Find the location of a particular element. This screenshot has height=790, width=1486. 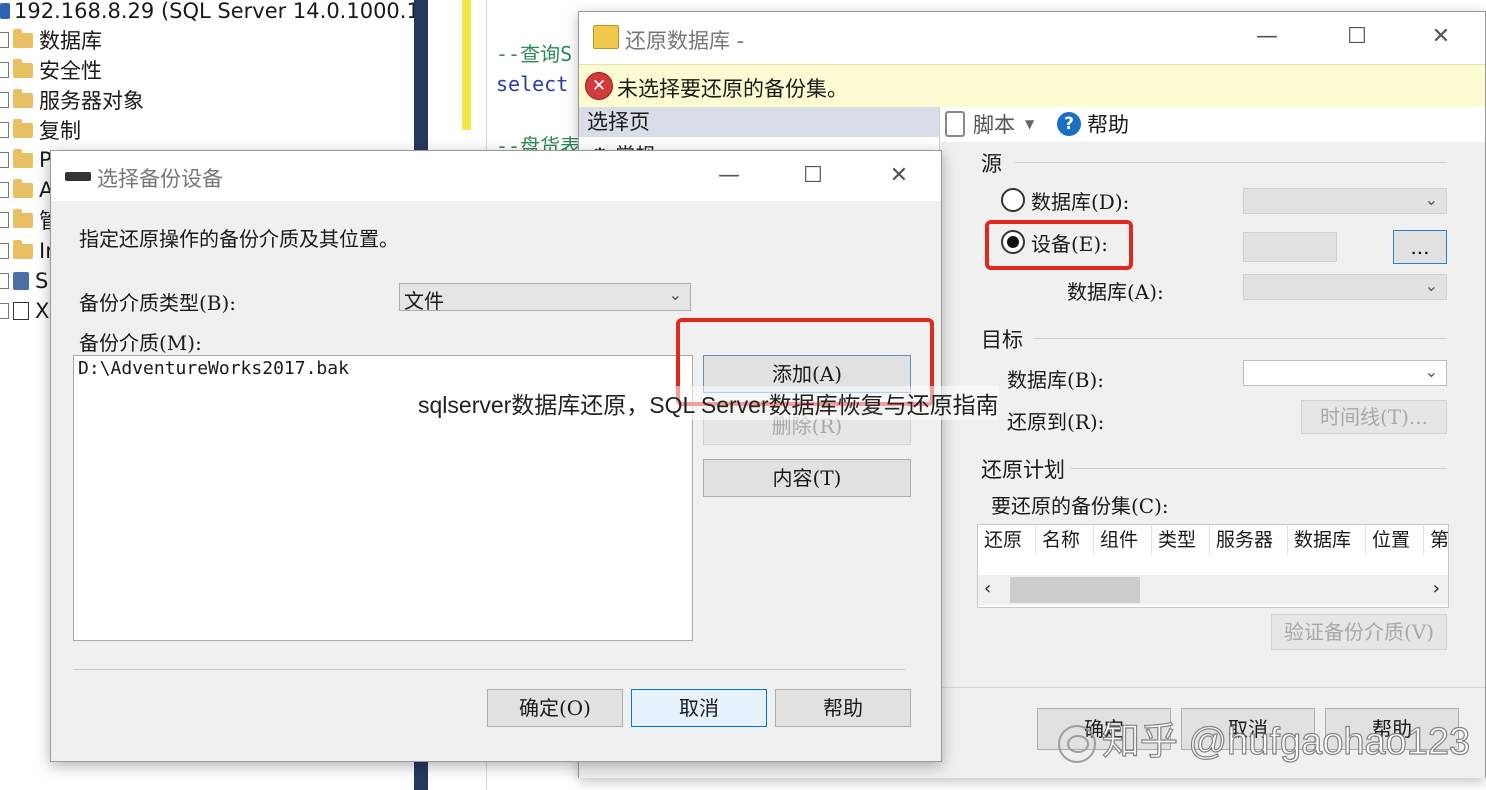

scroll-right-icon: › is located at coordinates (1436, 588).